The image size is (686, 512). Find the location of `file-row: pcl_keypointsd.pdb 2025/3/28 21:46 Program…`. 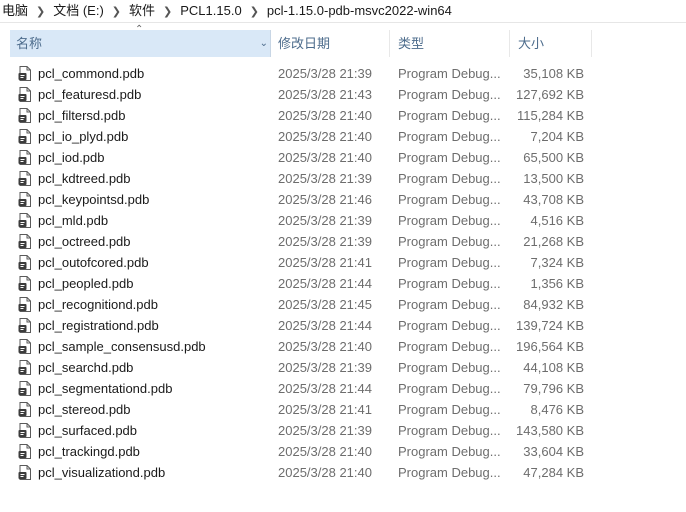

file-row: pcl_keypointsd.pdb 2025/3/28 21:46 Program… is located at coordinates (343, 199).